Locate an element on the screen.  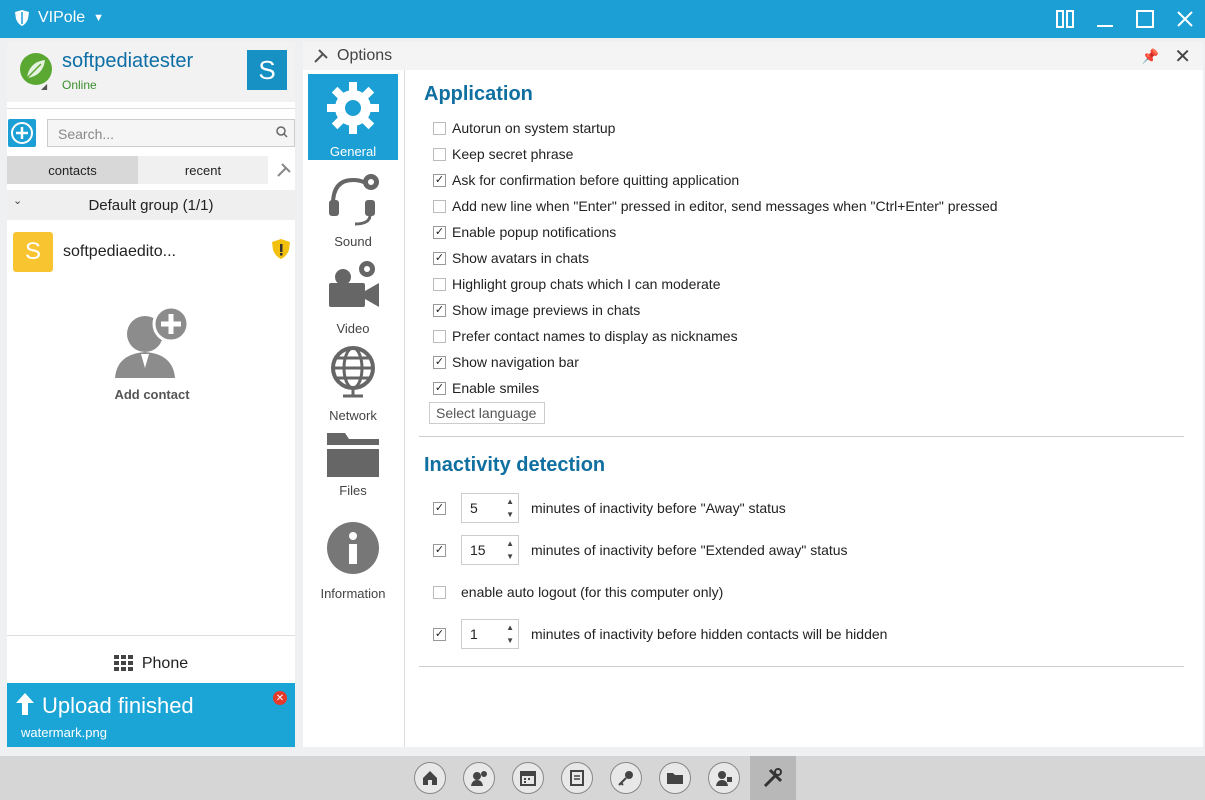
tab-recent: recent is located at coordinates (203, 170).